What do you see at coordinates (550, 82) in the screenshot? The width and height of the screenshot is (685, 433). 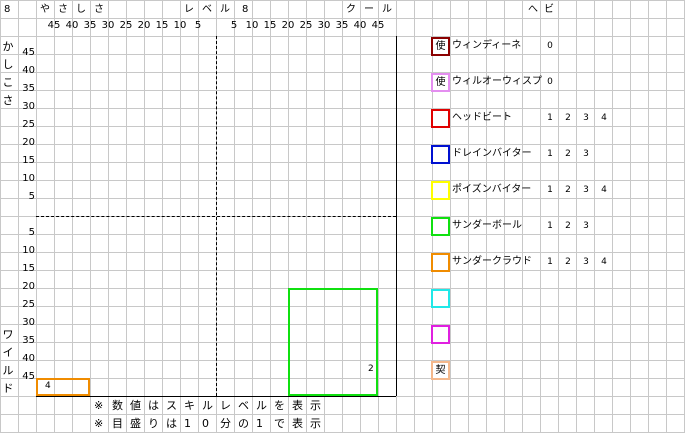 I see `legend-level: 0` at bounding box center [550, 82].